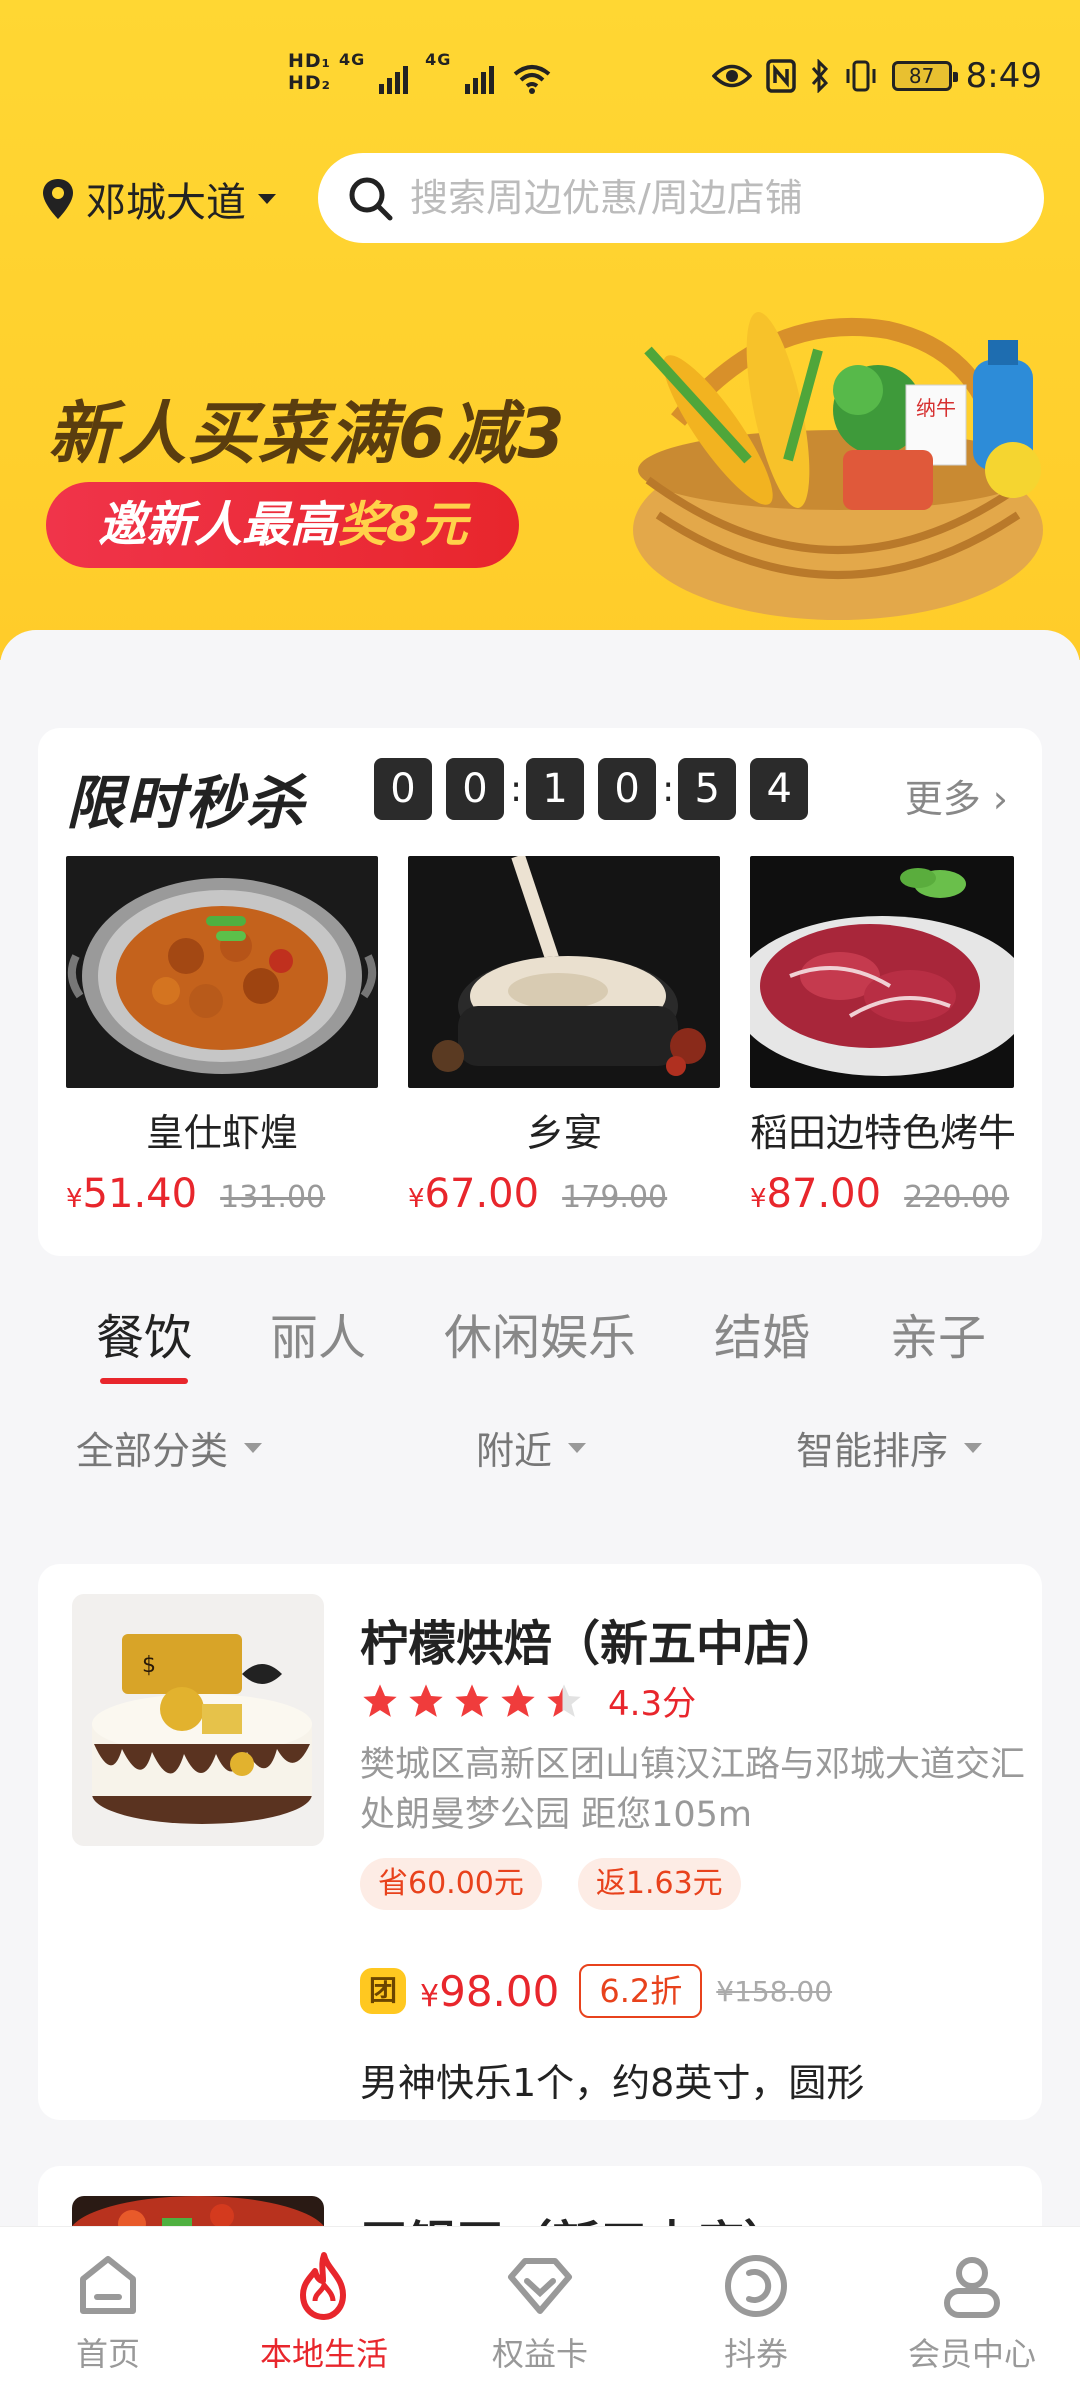  I want to click on bottom-nav: 首页 本地生活 权益卡 抖券 会员中心, so click(540, 2313).